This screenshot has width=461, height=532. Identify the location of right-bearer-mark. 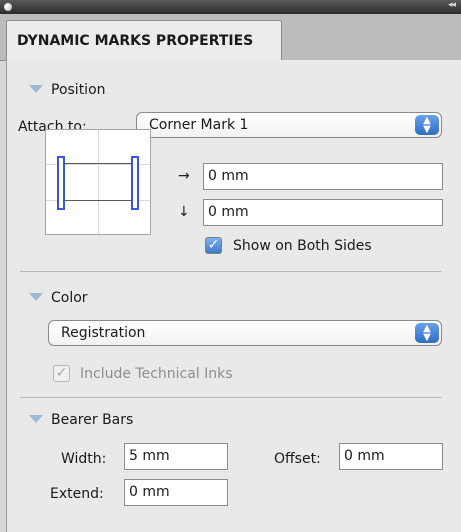
(135, 183).